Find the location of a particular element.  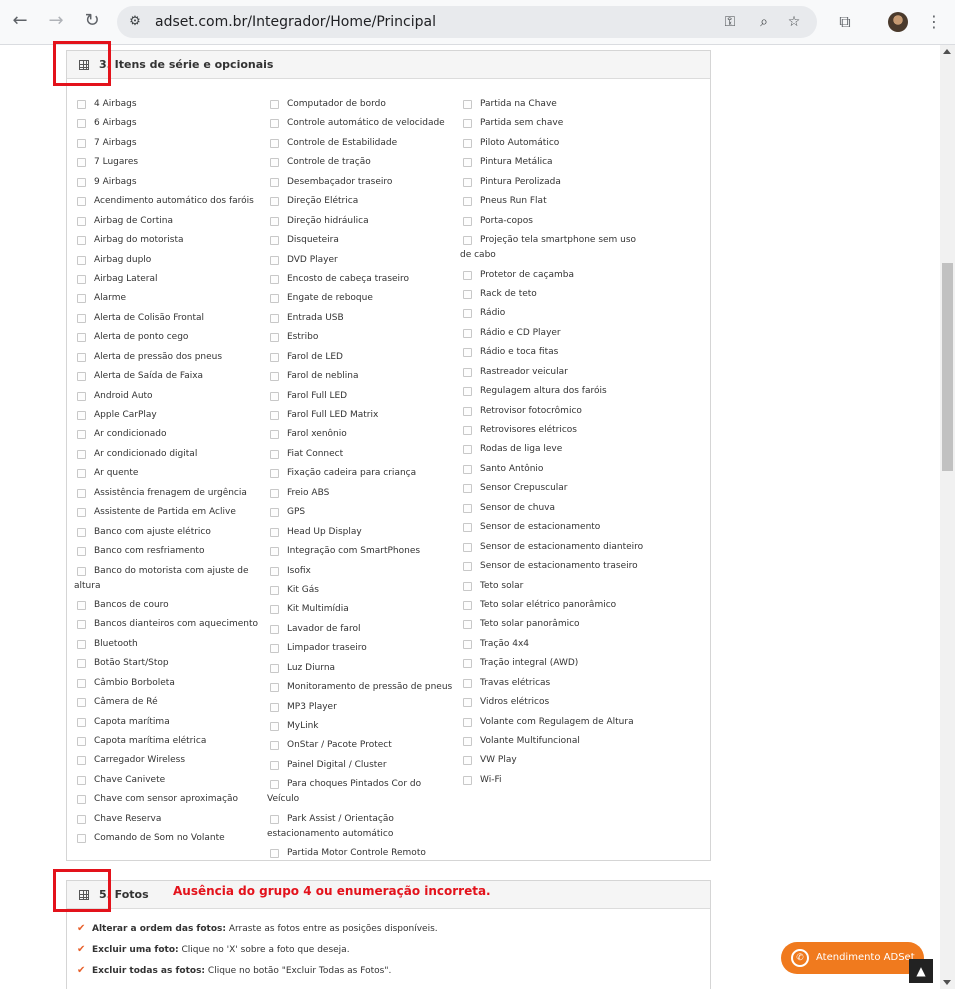

option-item: Sensor de estacionamento dianteiro is located at coordinates (553, 547).